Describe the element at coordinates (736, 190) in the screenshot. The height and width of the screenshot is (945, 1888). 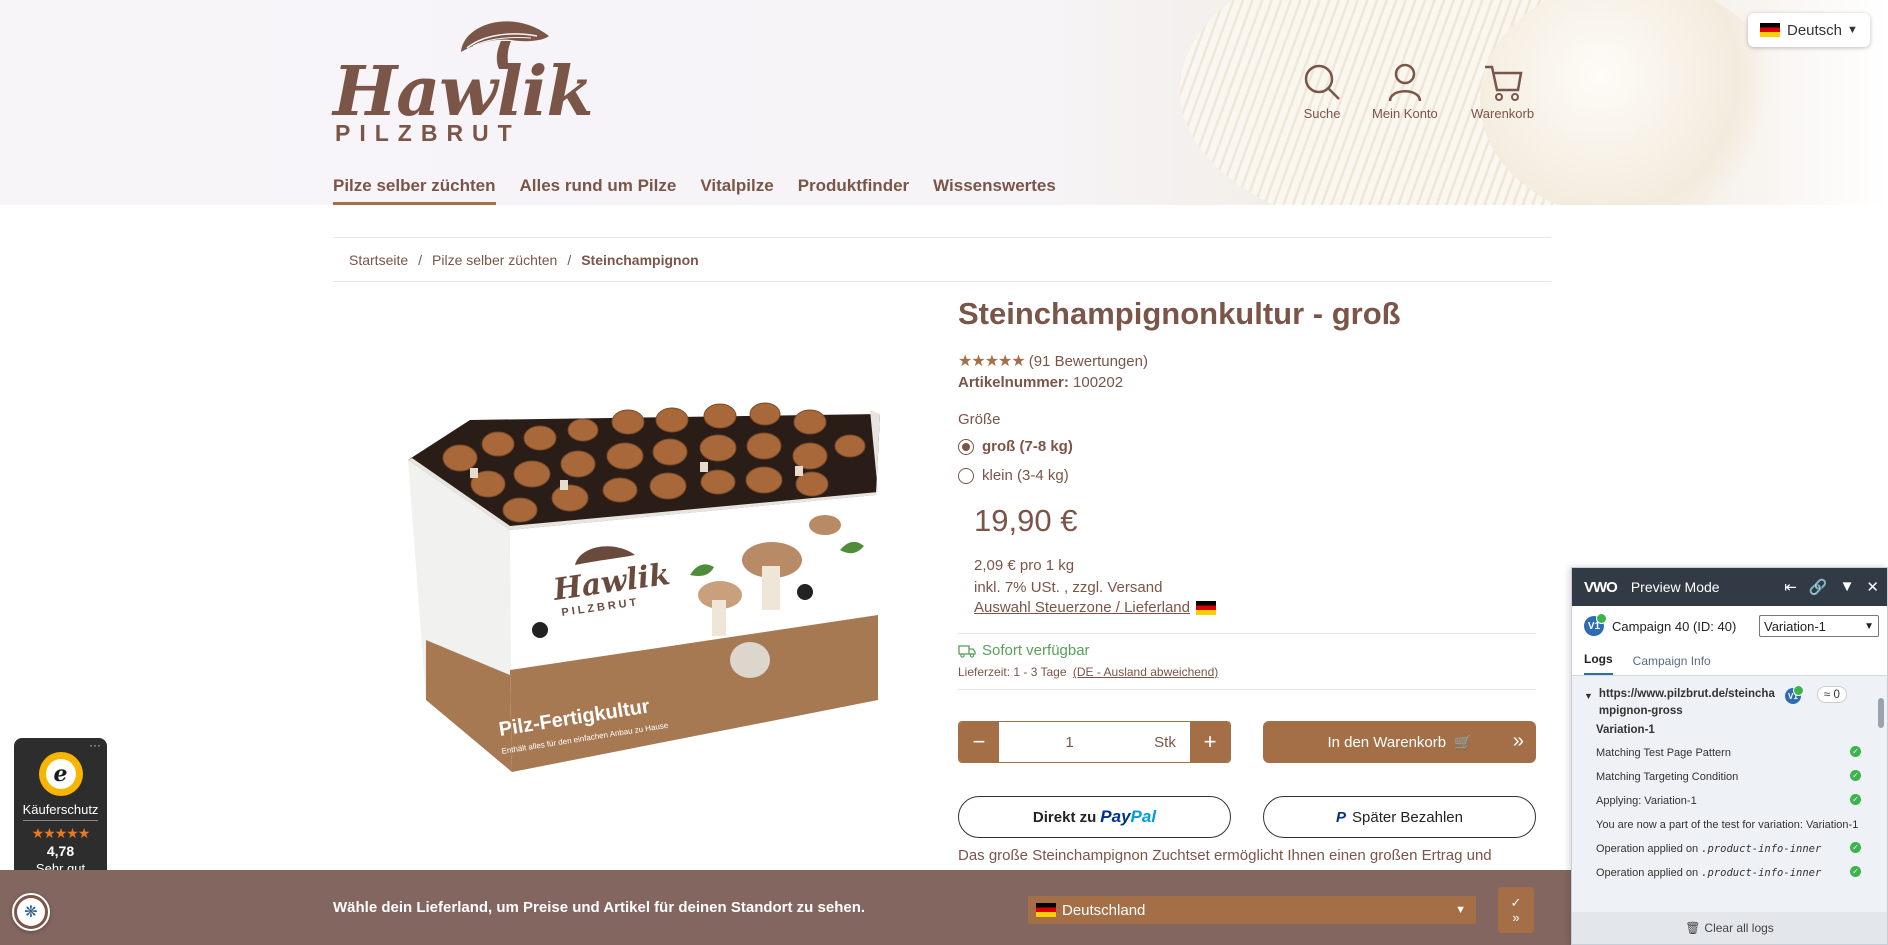
I see `nav-item-vitalpilze: Vitalpilze` at that location.